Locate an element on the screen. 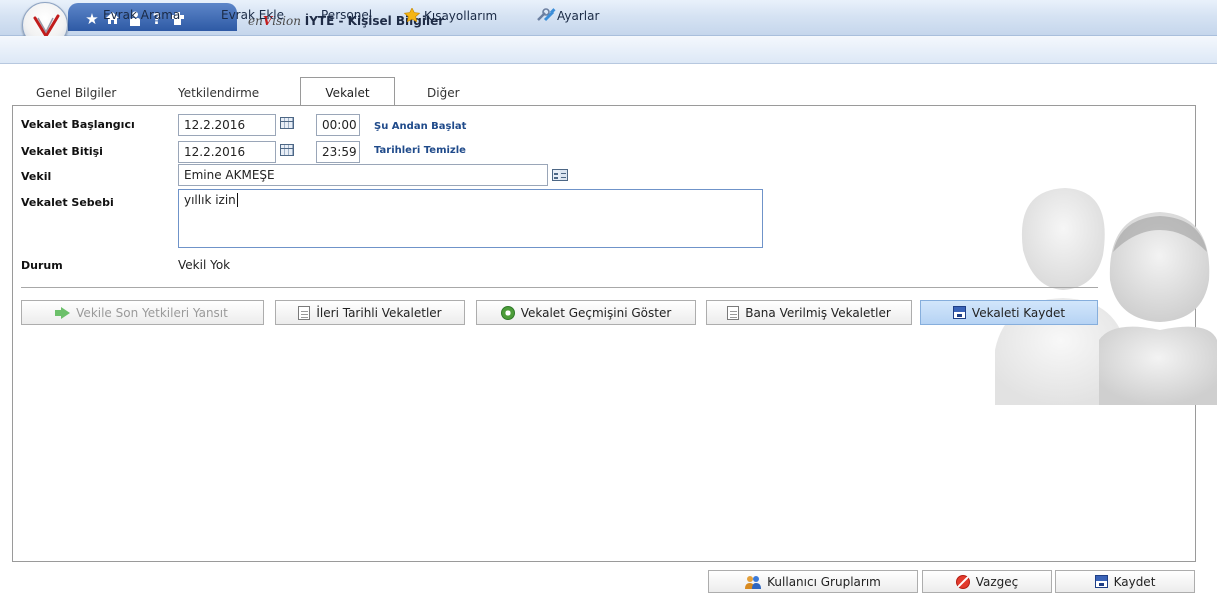 The width and height of the screenshot is (1217, 593). show-history-button: Vekalet Geçmişini Göster is located at coordinates (586, 312).